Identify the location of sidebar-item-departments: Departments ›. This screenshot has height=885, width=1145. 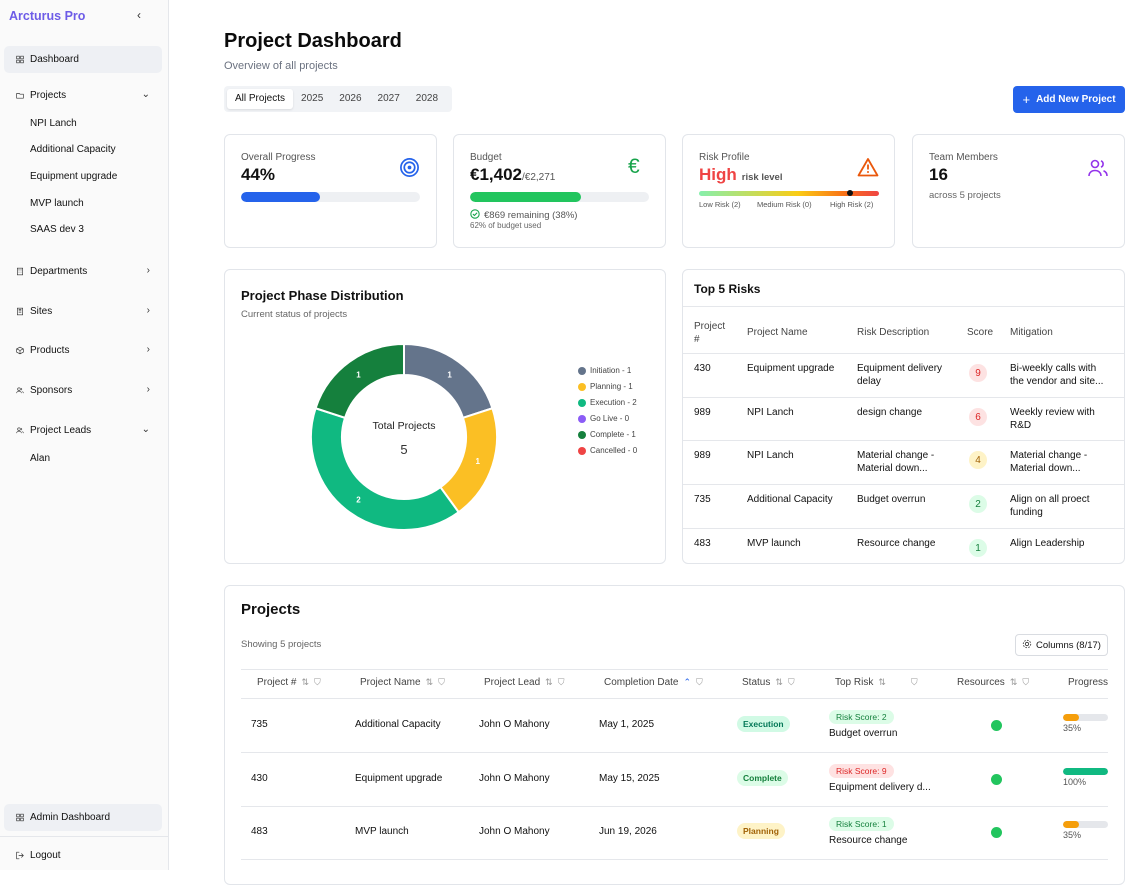
(83, 271).